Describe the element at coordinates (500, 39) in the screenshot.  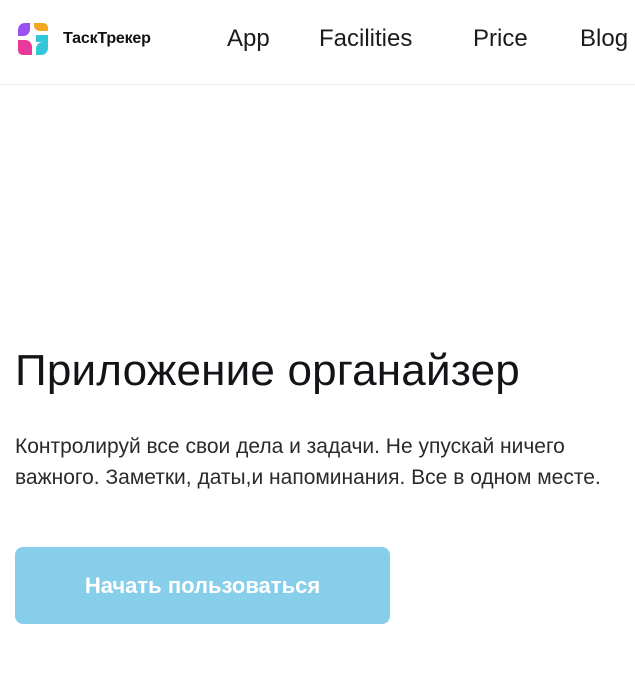
I see `nav-link-price: Price` at that location.